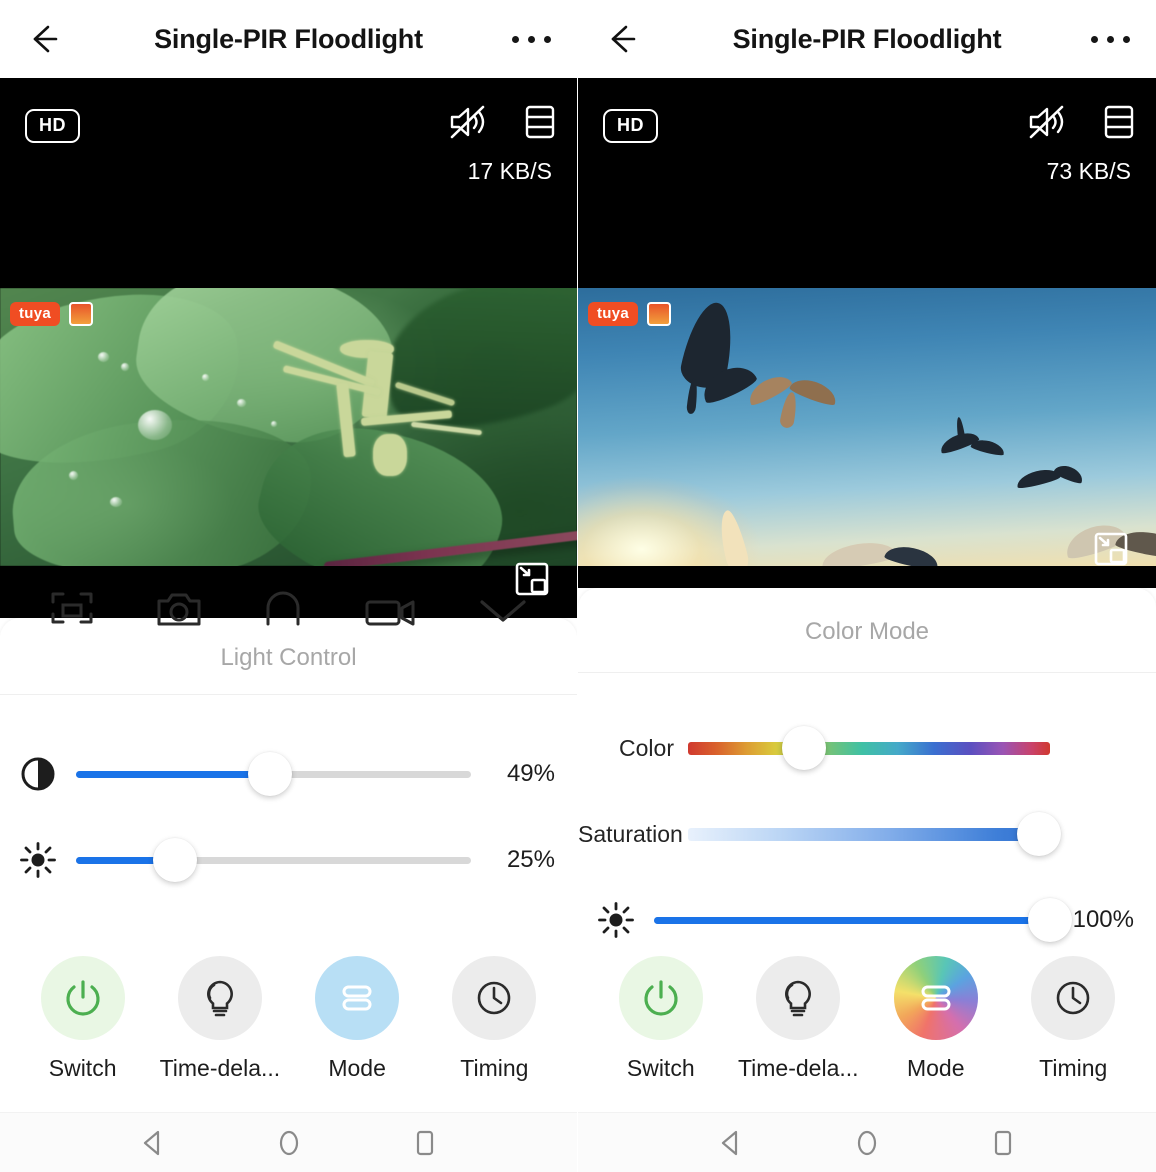 This screenshot has height=1172, width=1156. Describe the element at coordinates (867, 138) in the screenshot. I see `video-overlay-toolbar: HD 73 KB/S` at that location.